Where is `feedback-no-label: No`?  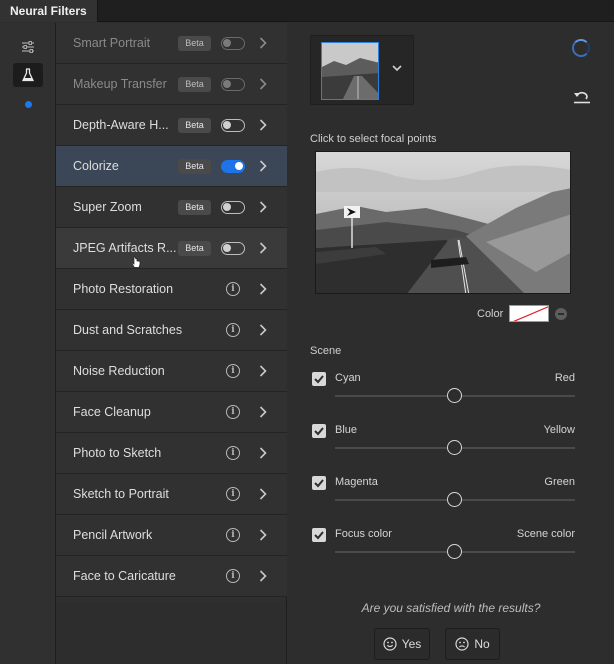
feedback-no-label: No is located at coordinates (482, 644).